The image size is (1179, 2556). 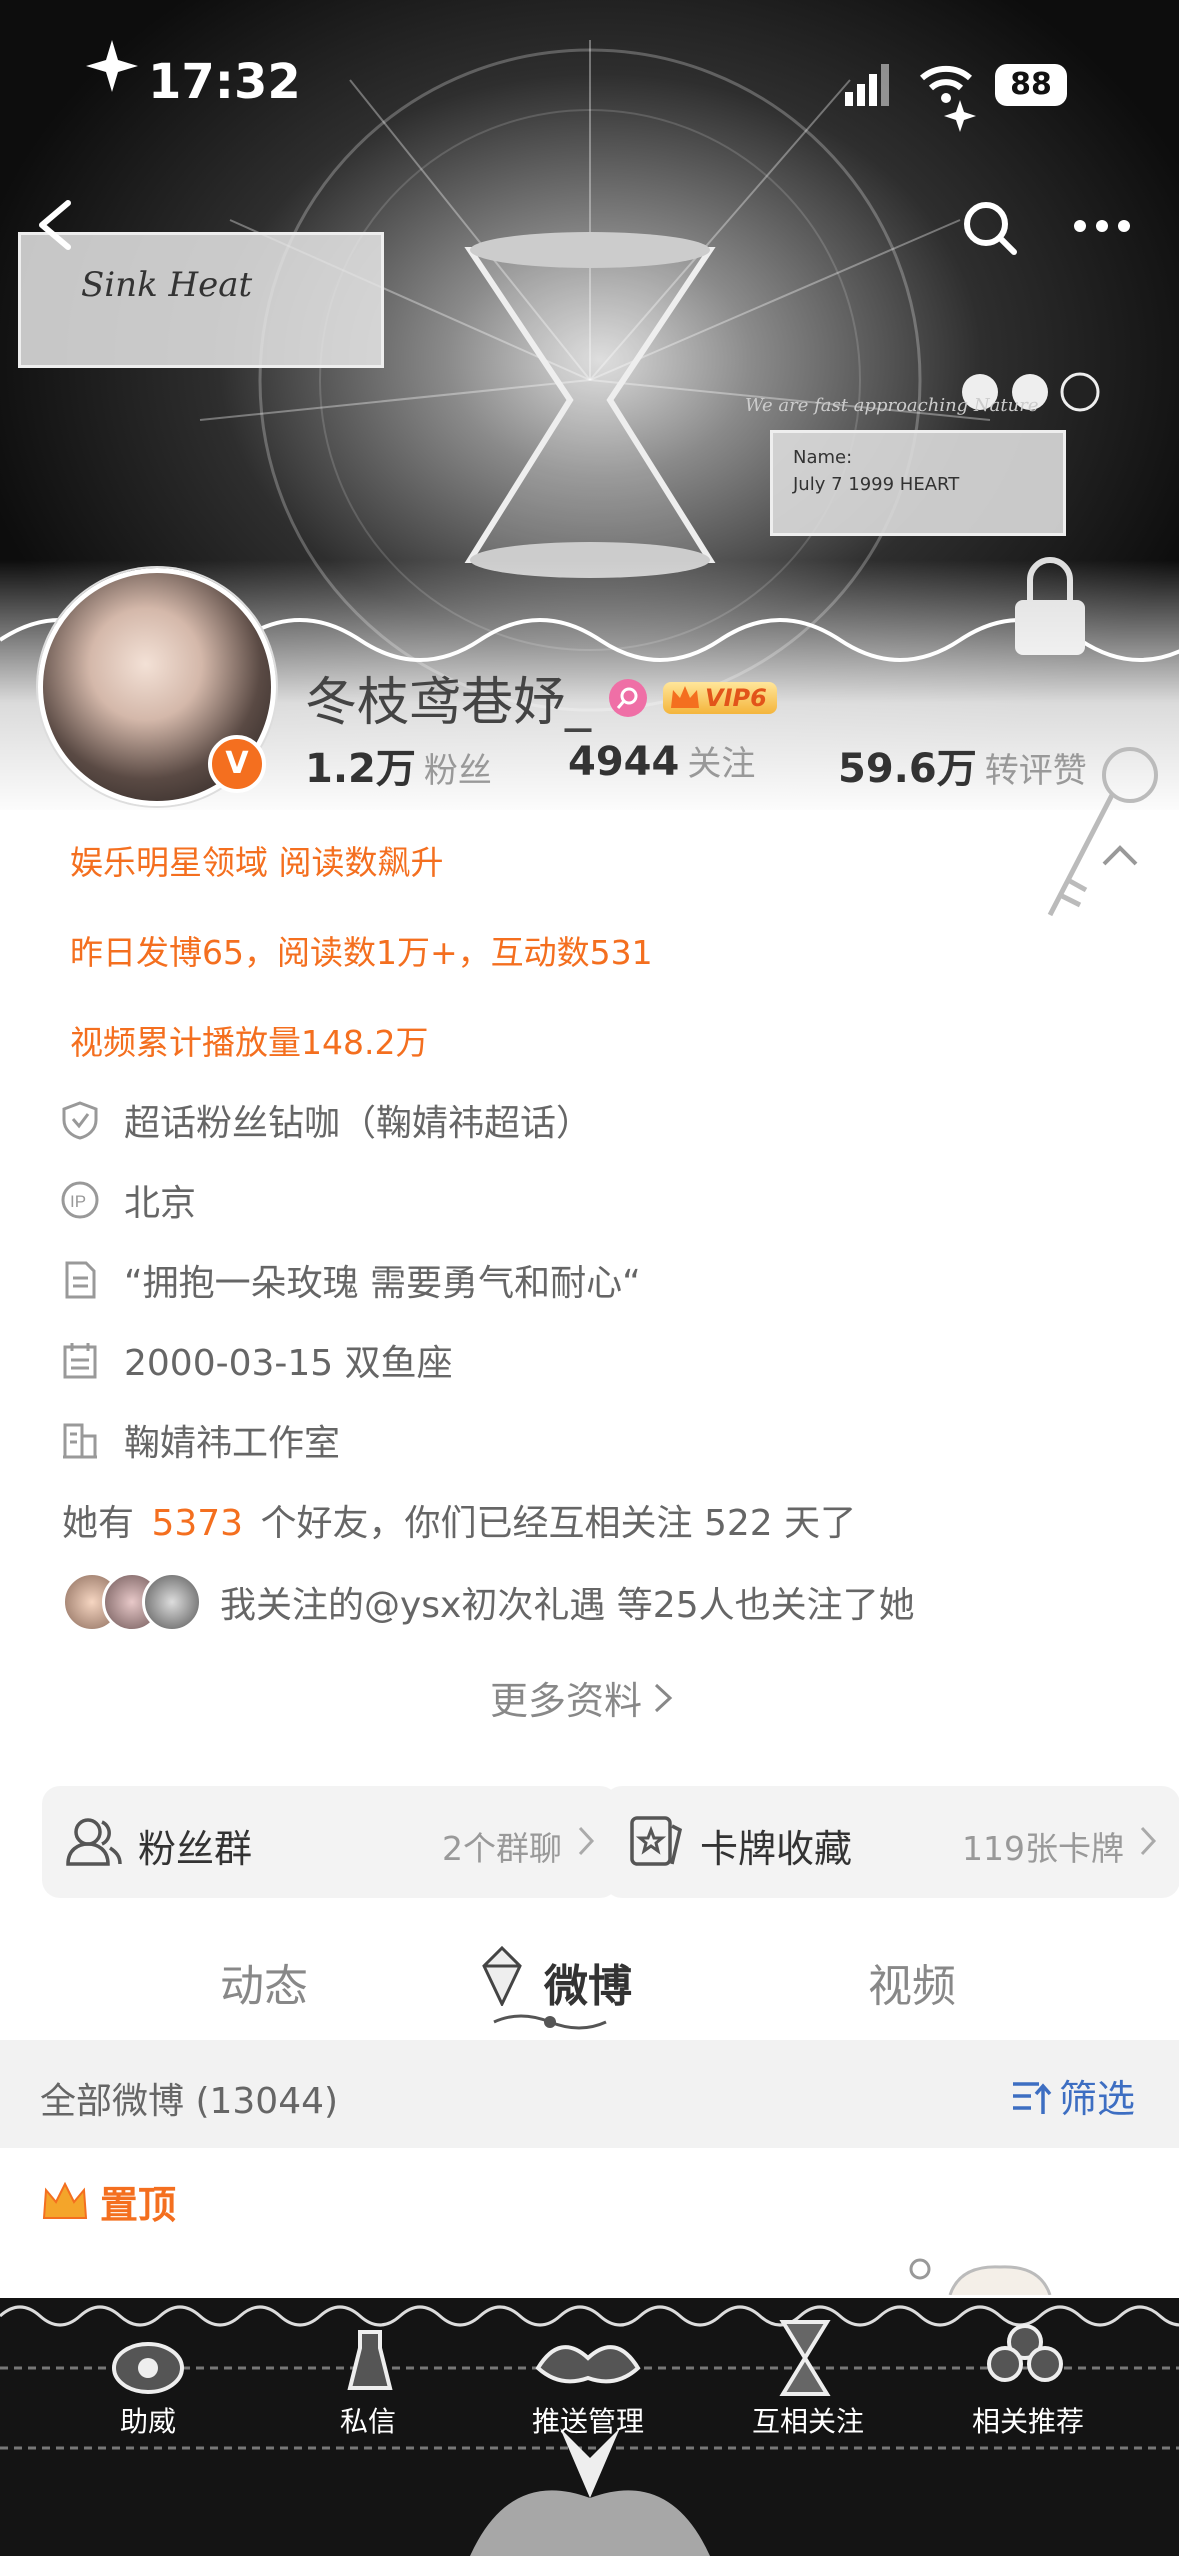 What do you see at coordinates (264, 1982) in the screenshot?
I see `tab-activity: 动态` at bounding box center [264, 1982].